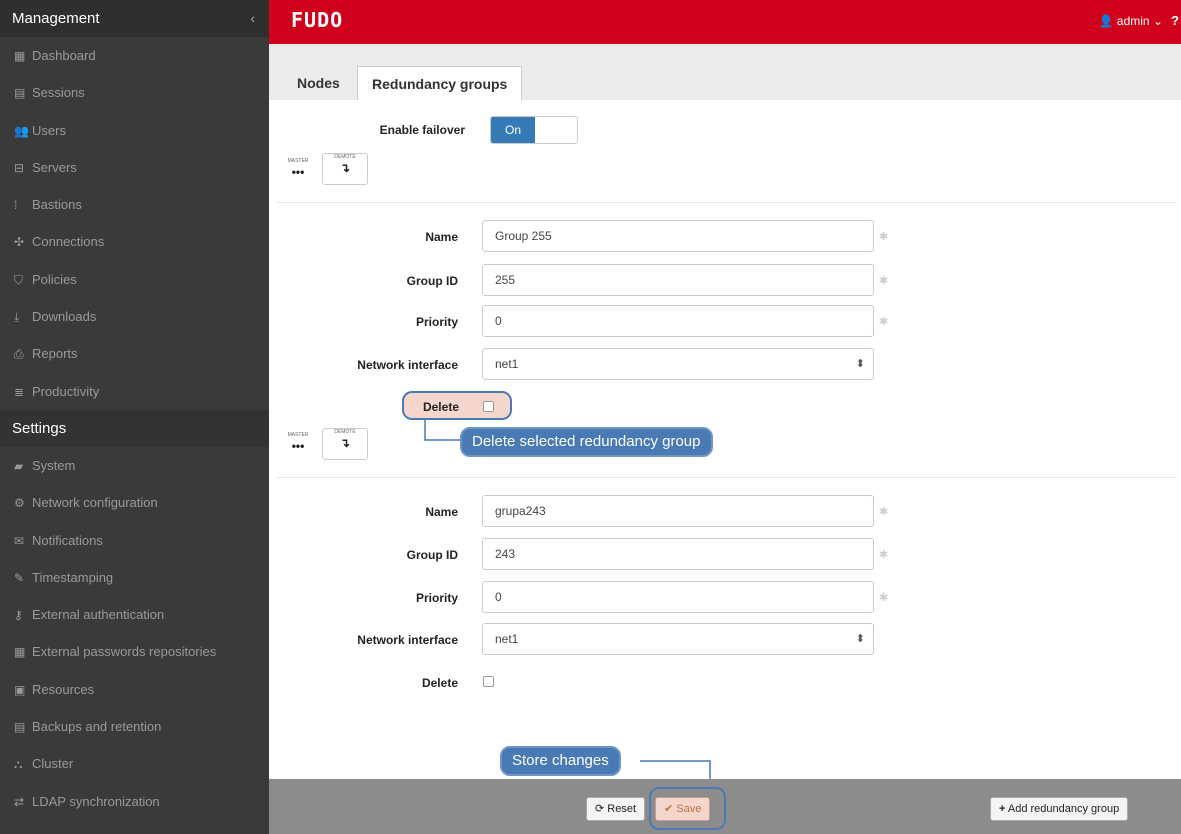 Image resolution: width=1181 pixels, height=834 pixels. I want to click on store-changes-callout: Store changes, so click(560, 761).